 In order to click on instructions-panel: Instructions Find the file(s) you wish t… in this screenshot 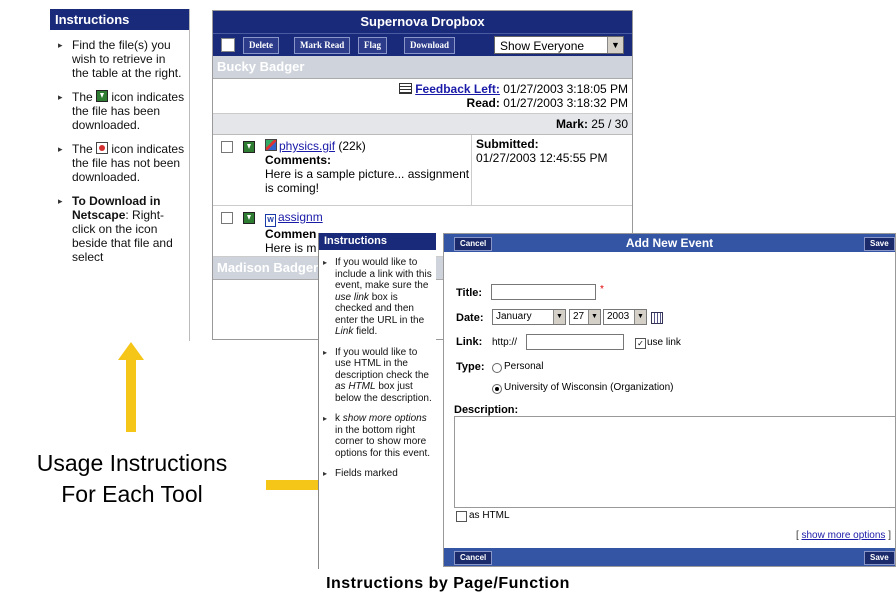, I will do `click(120, 175)`.